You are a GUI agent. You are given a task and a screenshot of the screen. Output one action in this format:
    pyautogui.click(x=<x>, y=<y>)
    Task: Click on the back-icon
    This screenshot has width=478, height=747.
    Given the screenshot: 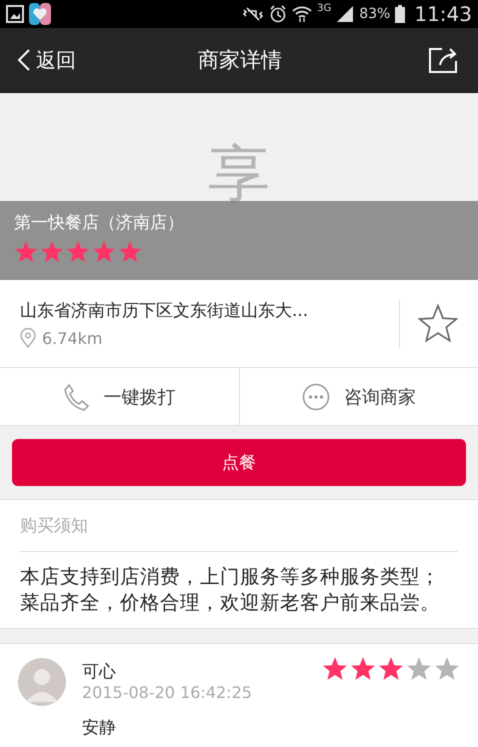 What is the action you would take?
    pyautogui.click(x=24, y=60)
    